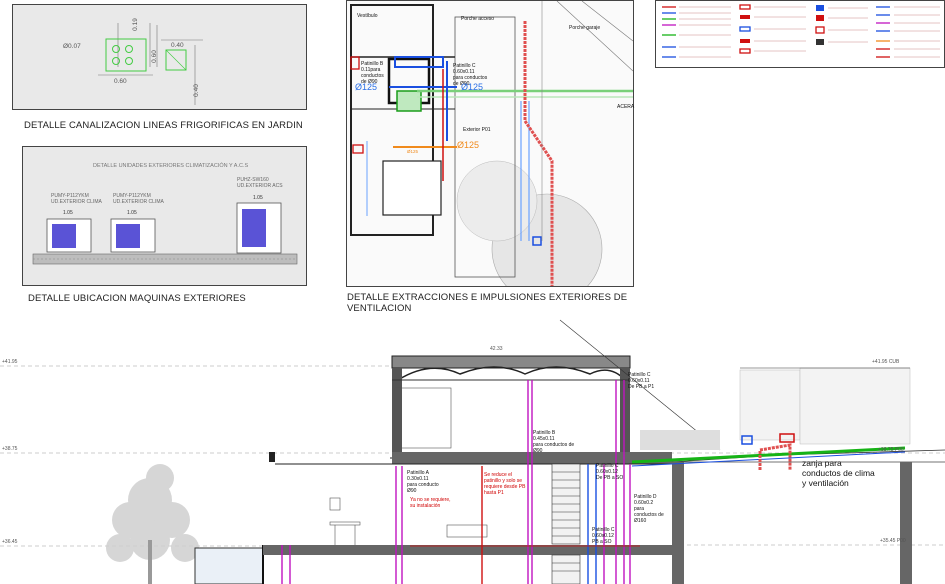 This screenshot has height=584, width=945. I want to click on dim-box: 0.40, so click(177, 45).